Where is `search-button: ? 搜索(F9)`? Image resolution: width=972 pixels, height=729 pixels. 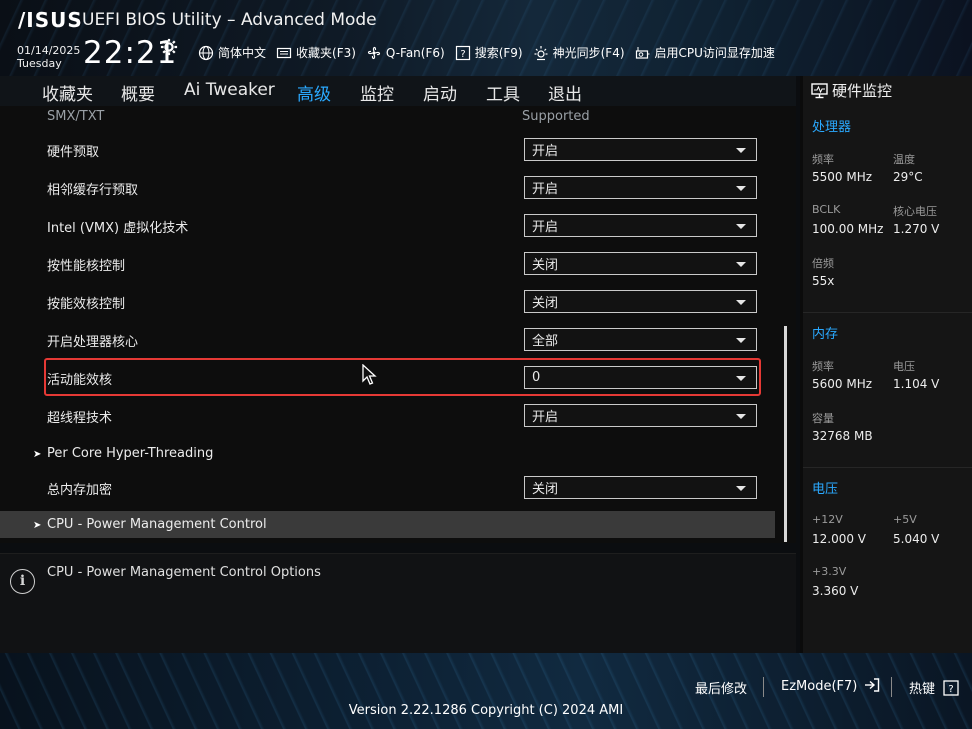
search-button: ? 搜索(F9) is located at coordinates (489, 52).